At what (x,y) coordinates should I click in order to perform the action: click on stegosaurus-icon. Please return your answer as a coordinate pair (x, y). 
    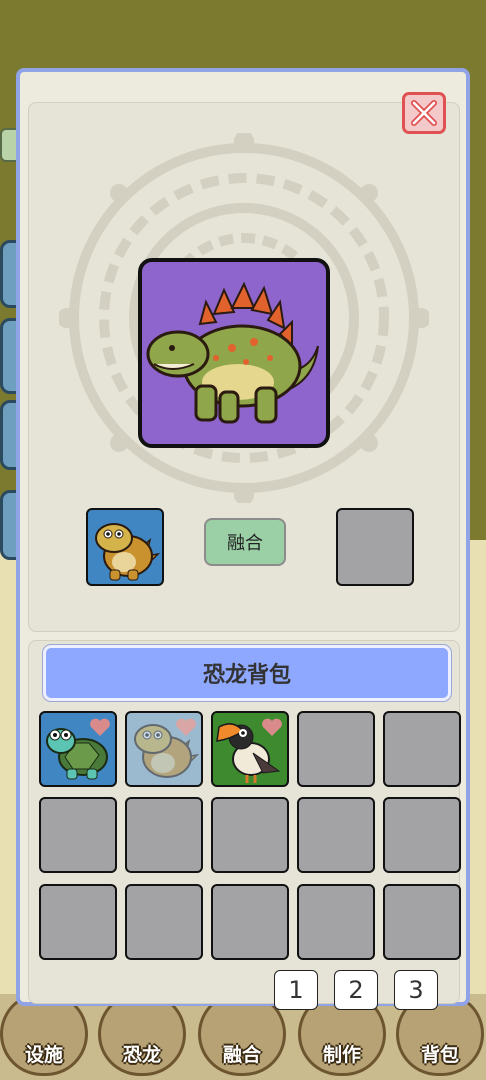
    Looking at the image, I should click on (232, 352).